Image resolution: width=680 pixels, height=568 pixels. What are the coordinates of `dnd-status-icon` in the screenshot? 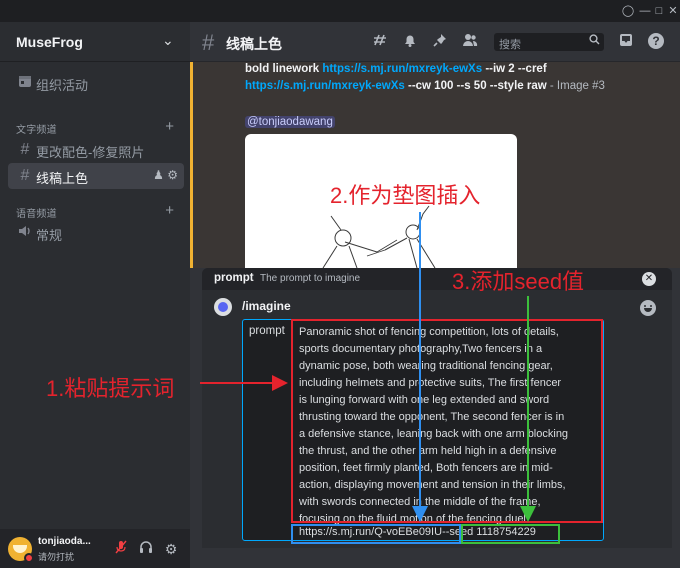 It's located at (29, 558).